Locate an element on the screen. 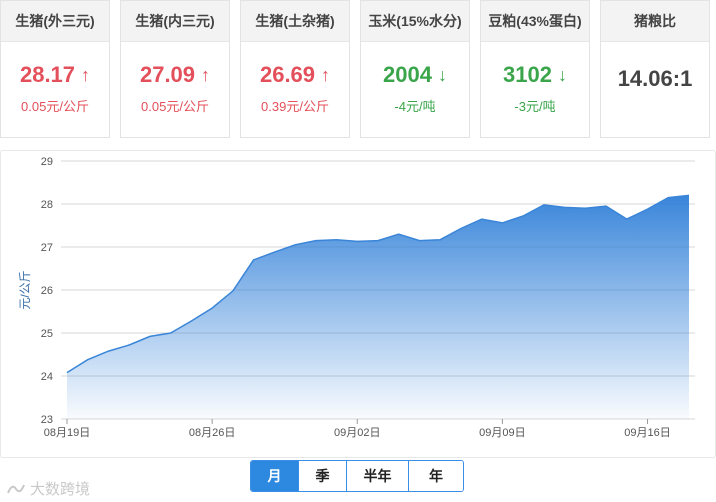 This screenshot has height=502, width=716. y-tick-label: 29 is located at coordinates (47, 162).